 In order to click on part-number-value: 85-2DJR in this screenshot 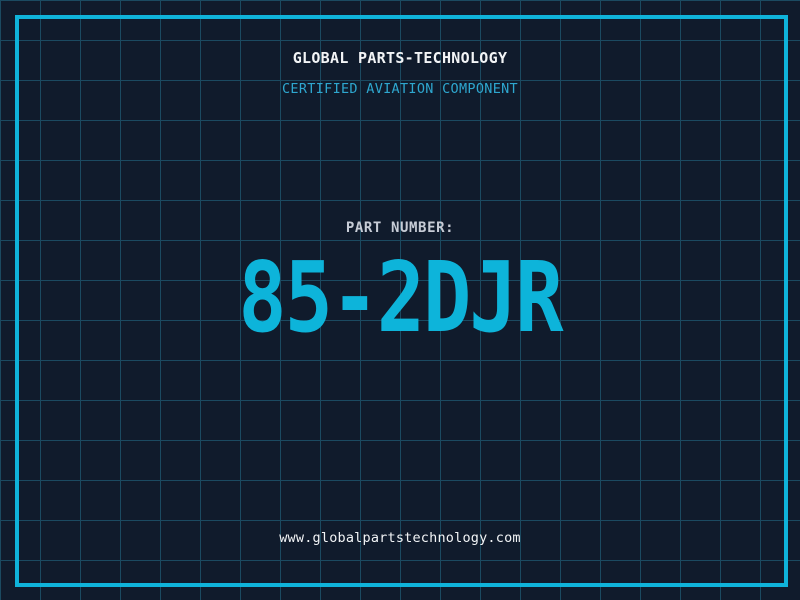, I will do `click(400, 297)`.